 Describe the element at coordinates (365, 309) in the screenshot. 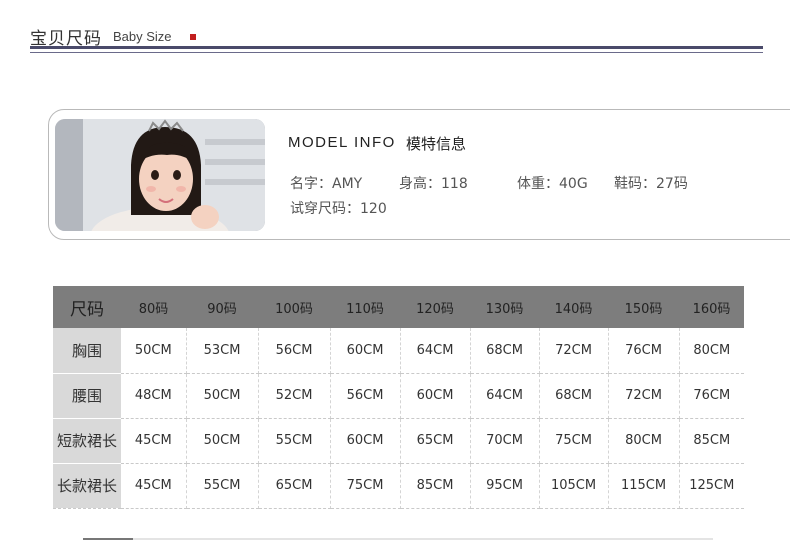

I see `size-column-header: 110码` at that location.